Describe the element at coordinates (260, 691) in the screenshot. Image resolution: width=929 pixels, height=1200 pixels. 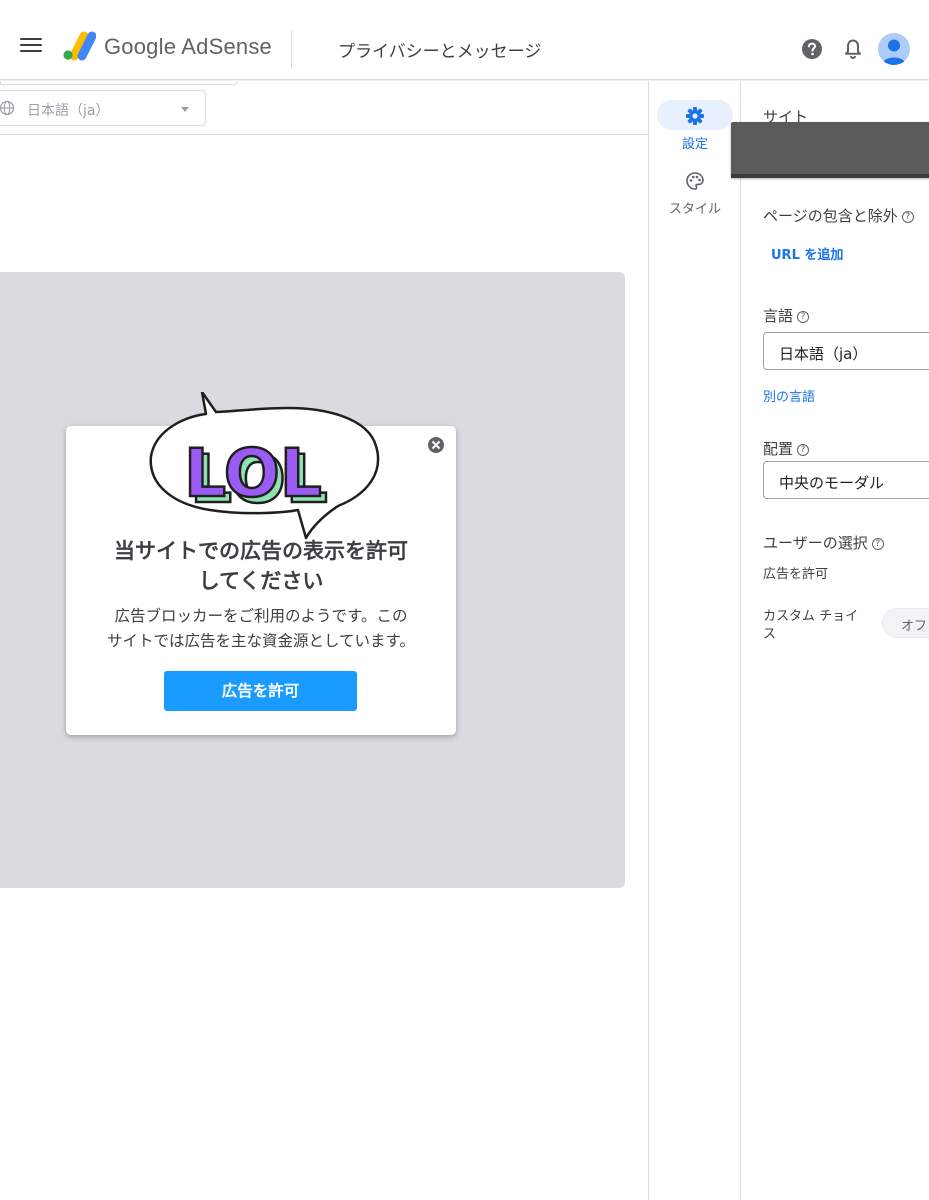
I see `allow-ads-button: 広告を許可` at that location.